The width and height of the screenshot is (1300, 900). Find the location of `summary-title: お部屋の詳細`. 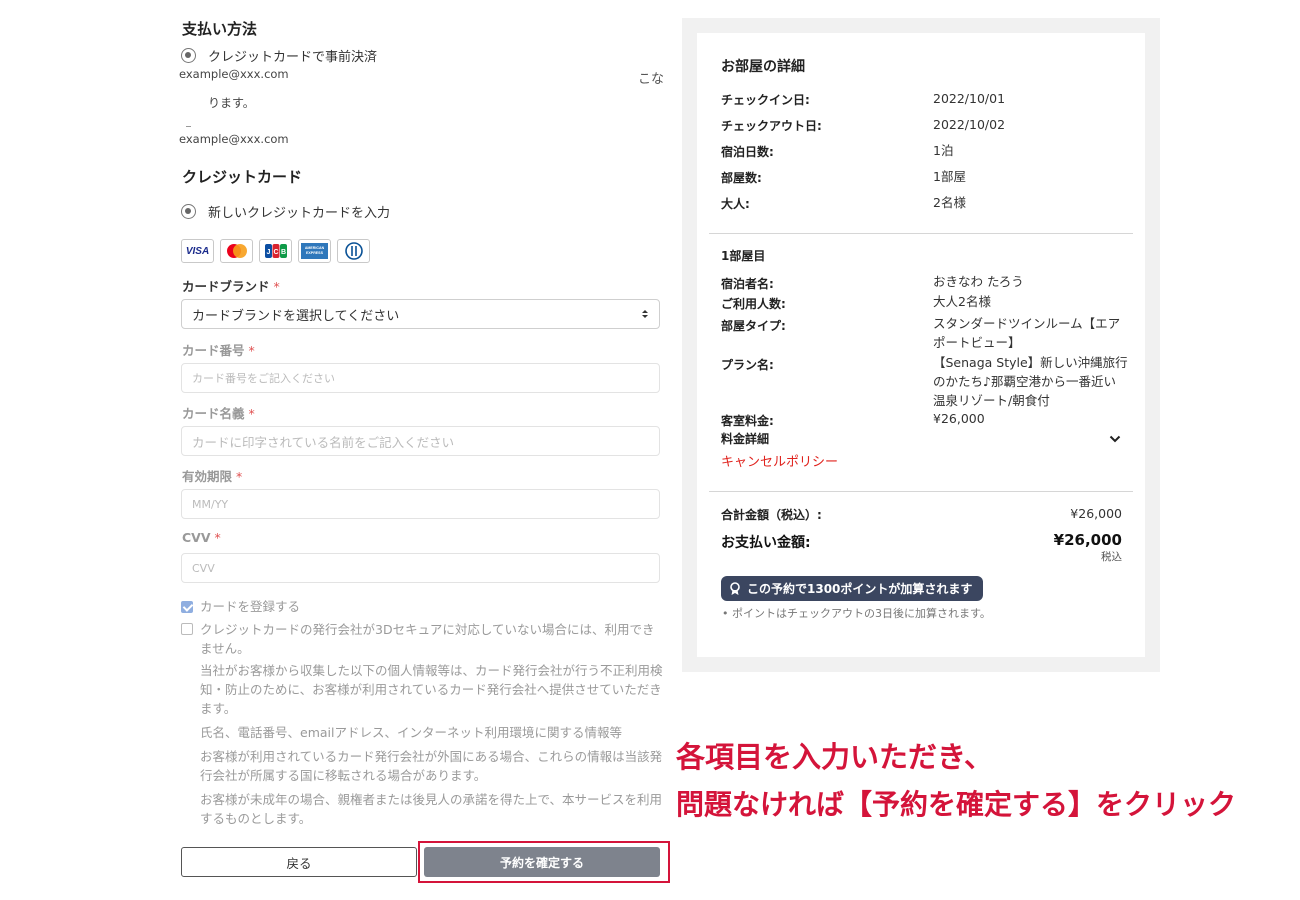

summary-title: お部屋の詳細 is located at coordinates (763, 67).